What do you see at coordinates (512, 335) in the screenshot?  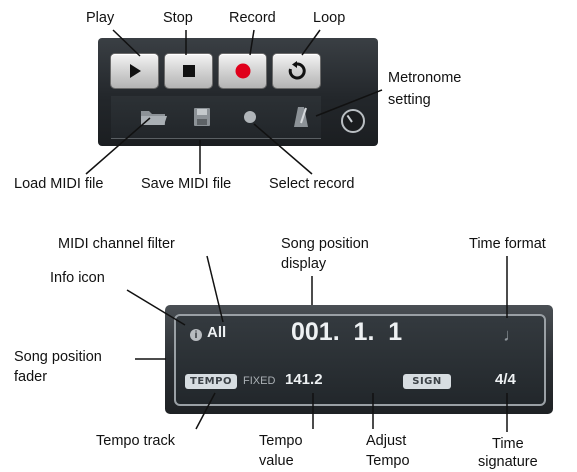 I see `time-format-button: ♩` at bounding box center [512, 335].